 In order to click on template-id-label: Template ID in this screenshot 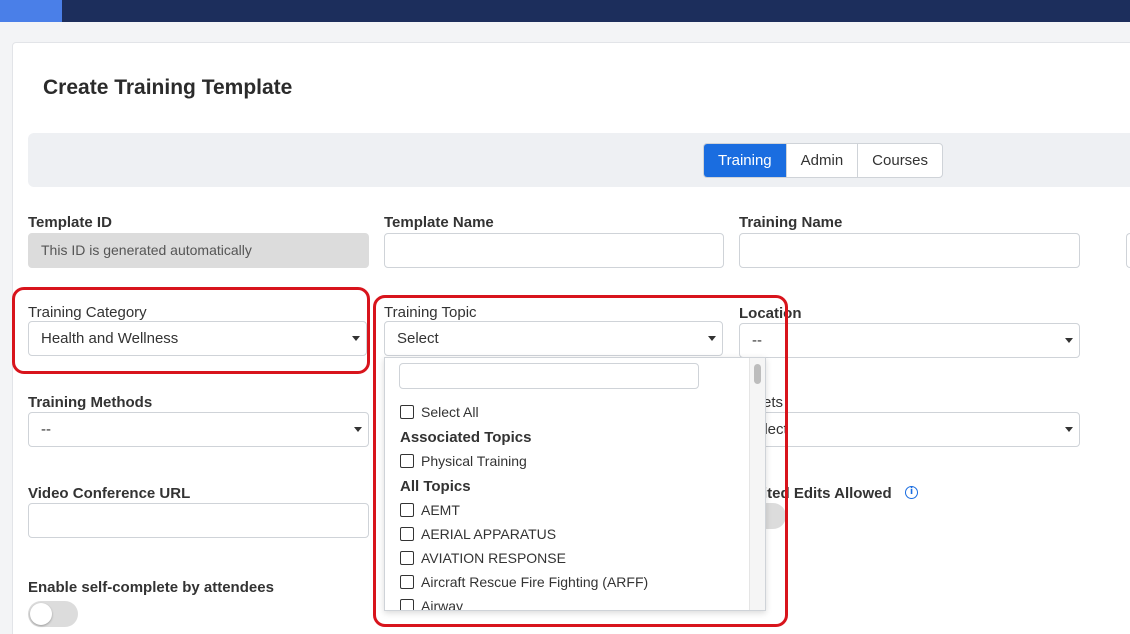, I will do `click(70, 222)`.